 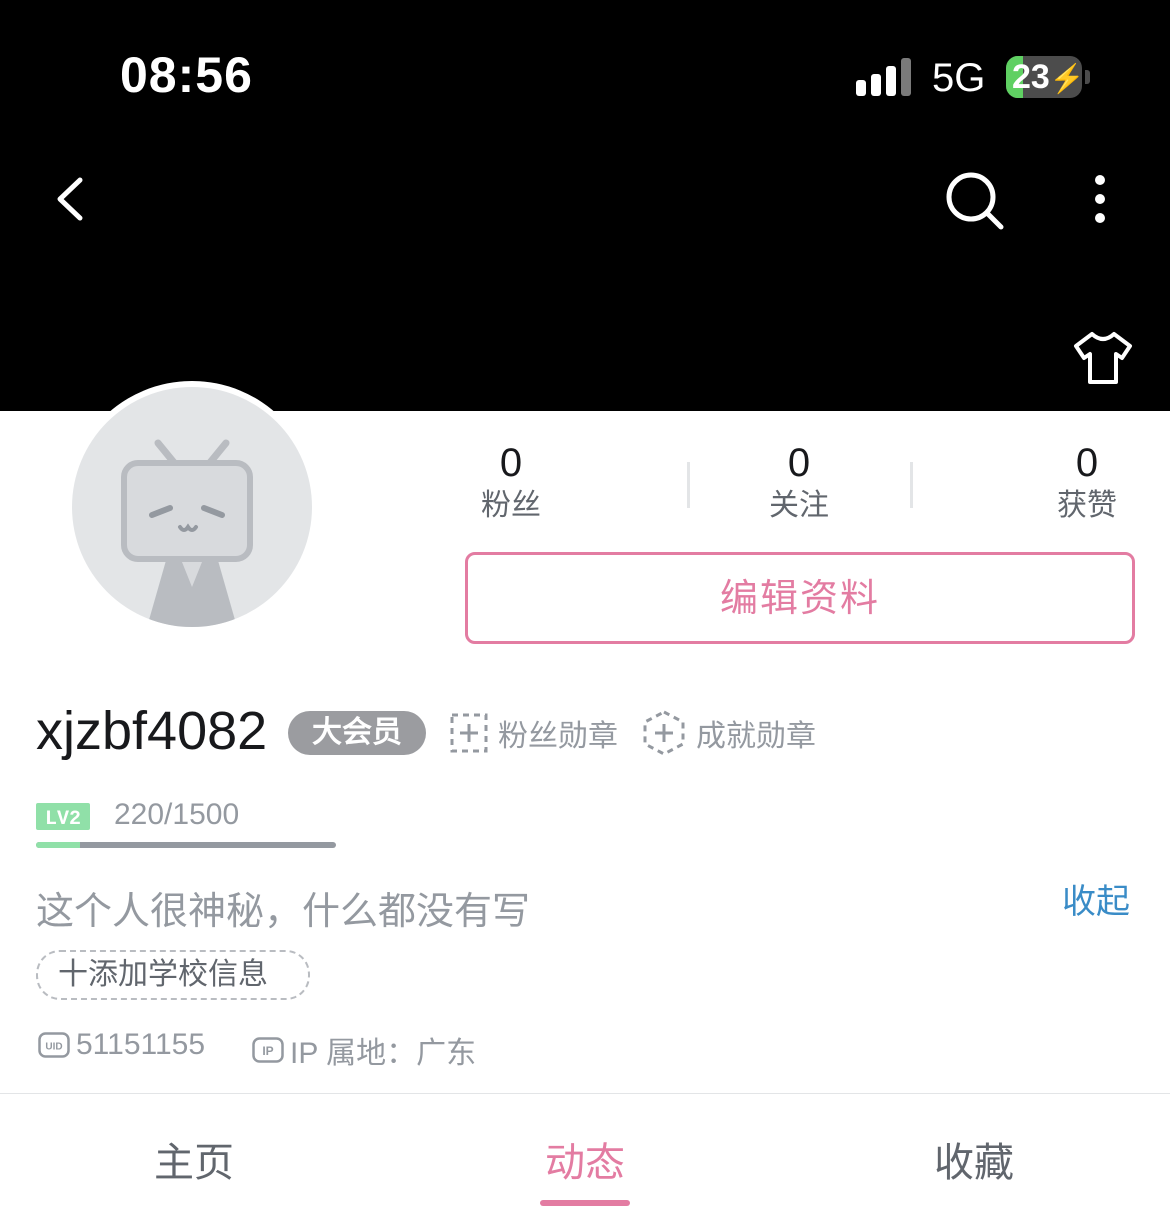 What do you see at coordinates (192, 507) in the screenshot?
I see `avatar` at bounding box center [192, 507].